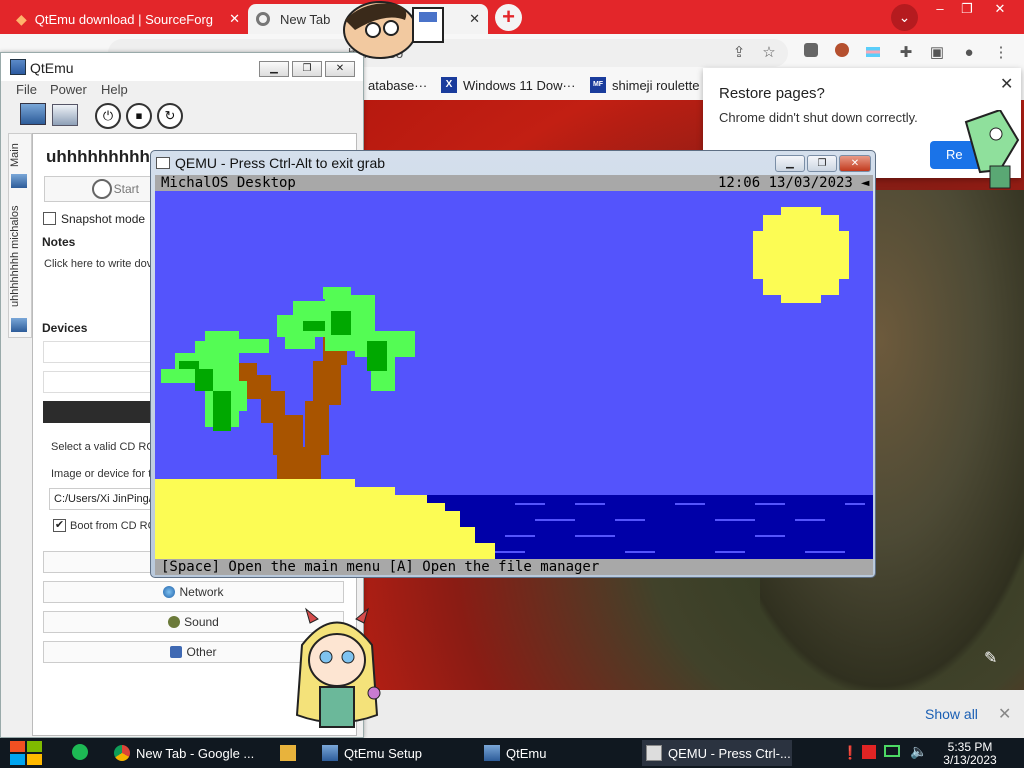 The width and height of the screenshot is (1024, 768). What do you see at coordinates (100, 499) in the screenshot?
I see `cdrom-path-input: C:/Users/Xi JinPing/I` at bounding box center [100, 499].